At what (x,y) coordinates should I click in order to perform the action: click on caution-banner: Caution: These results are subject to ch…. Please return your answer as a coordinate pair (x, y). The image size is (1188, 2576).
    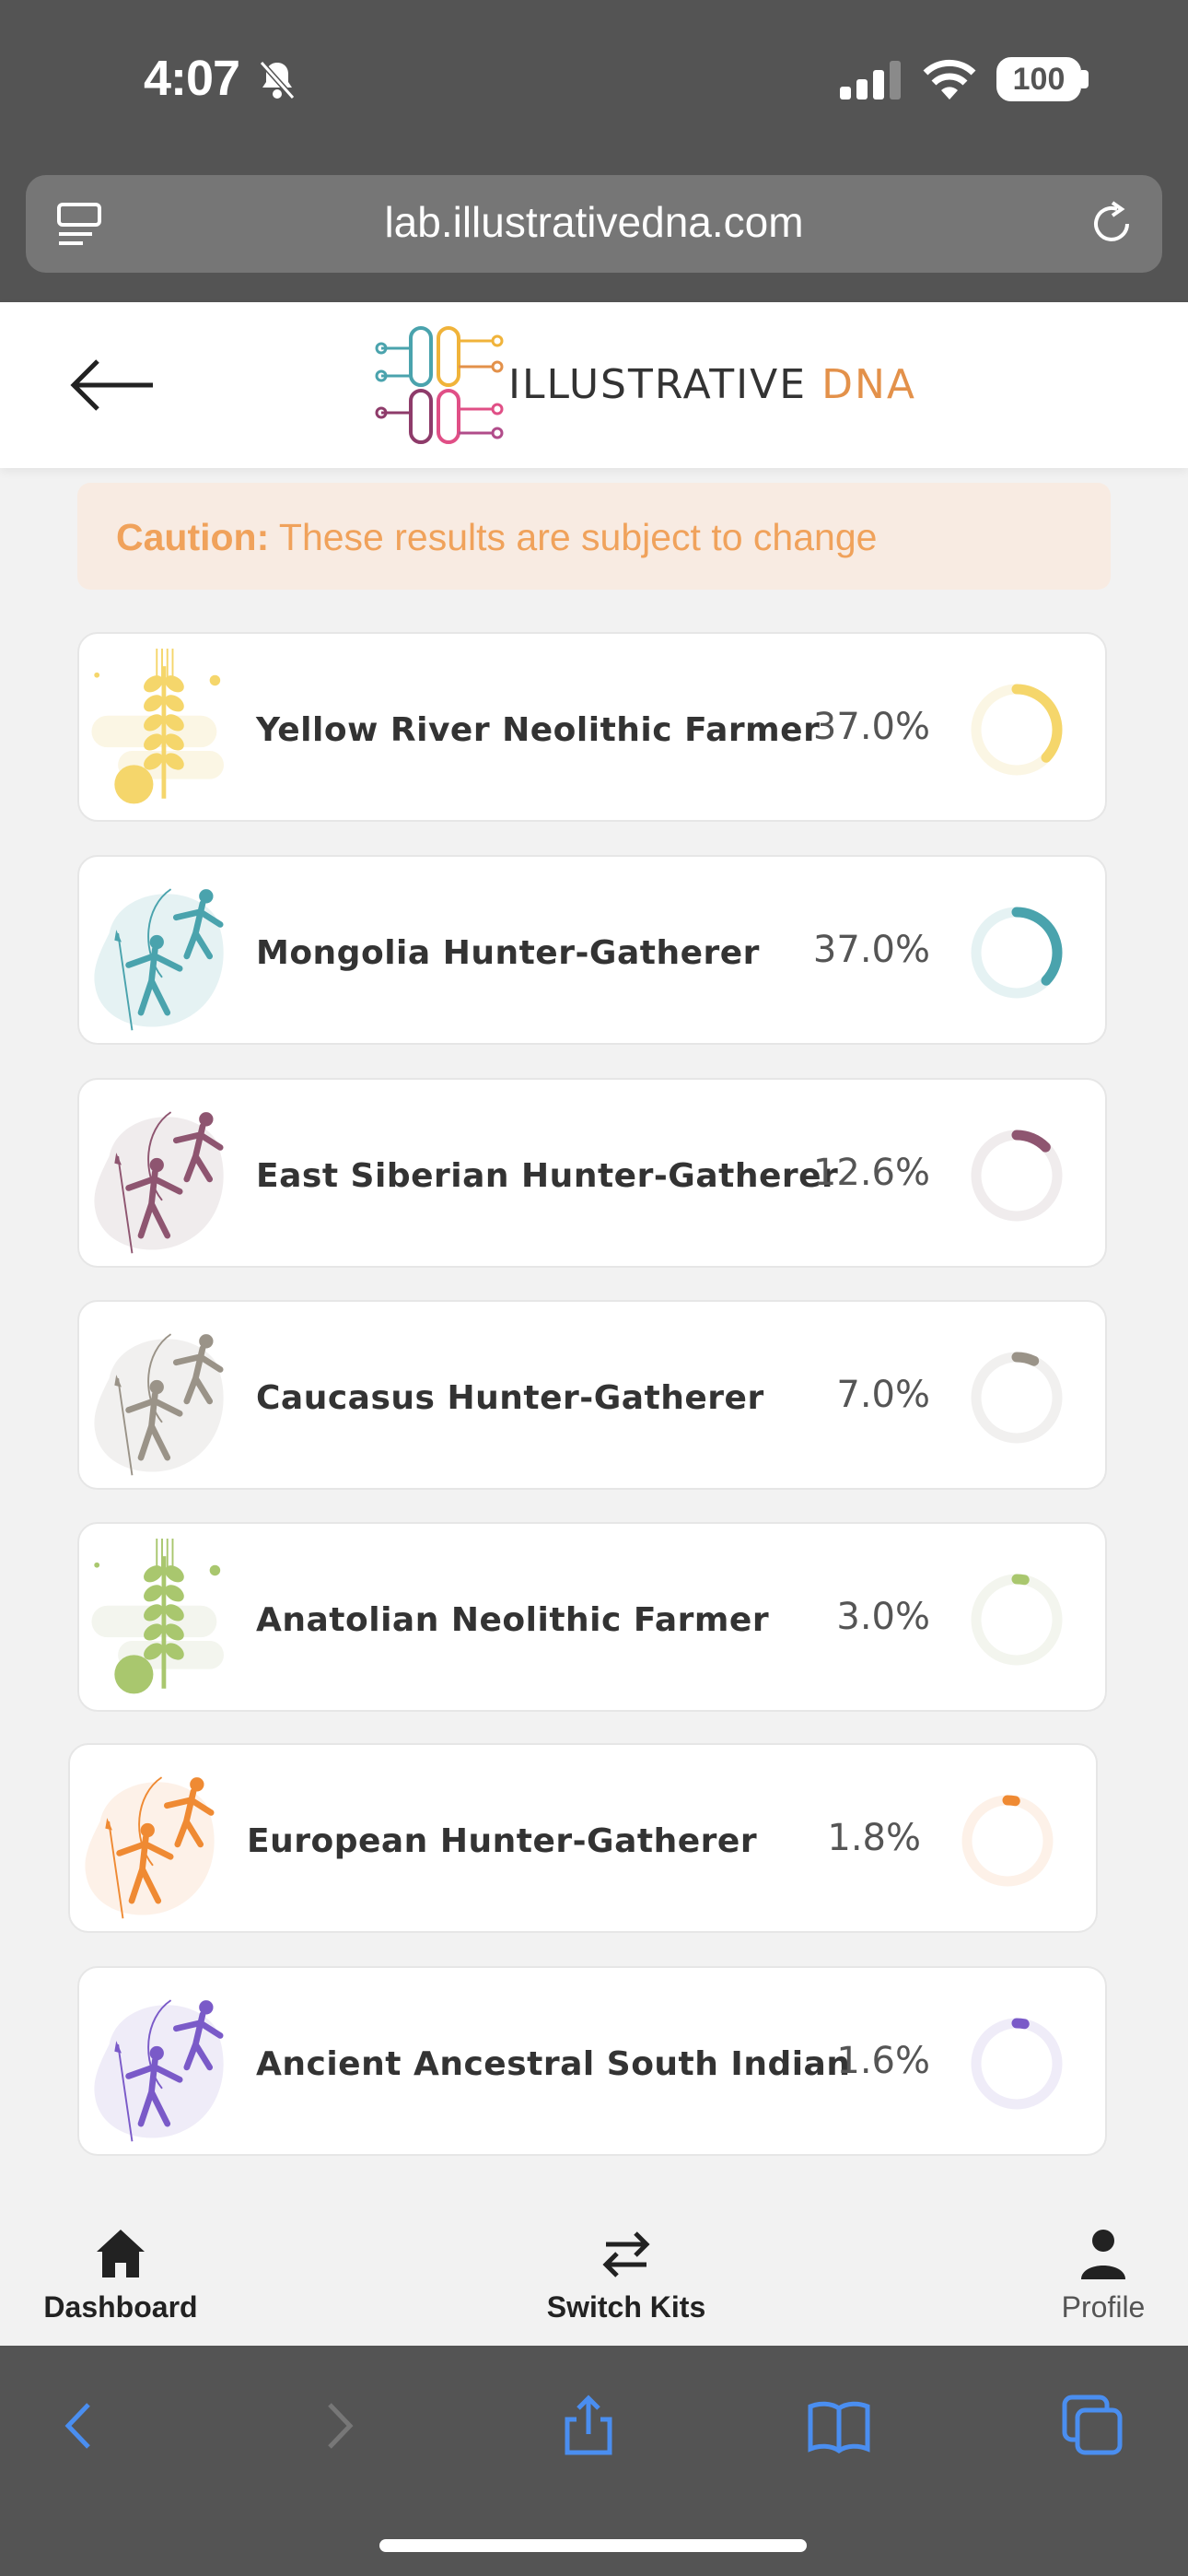
    Looking at the image, I should click on (594, 536).